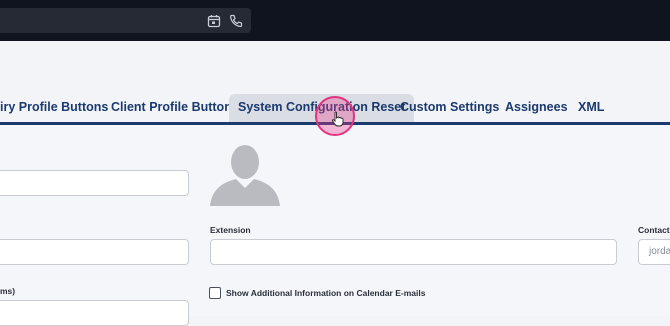  Describe the element at coordinates (94, 183) in the screenshot. I see `text-input-top-left` at that location.